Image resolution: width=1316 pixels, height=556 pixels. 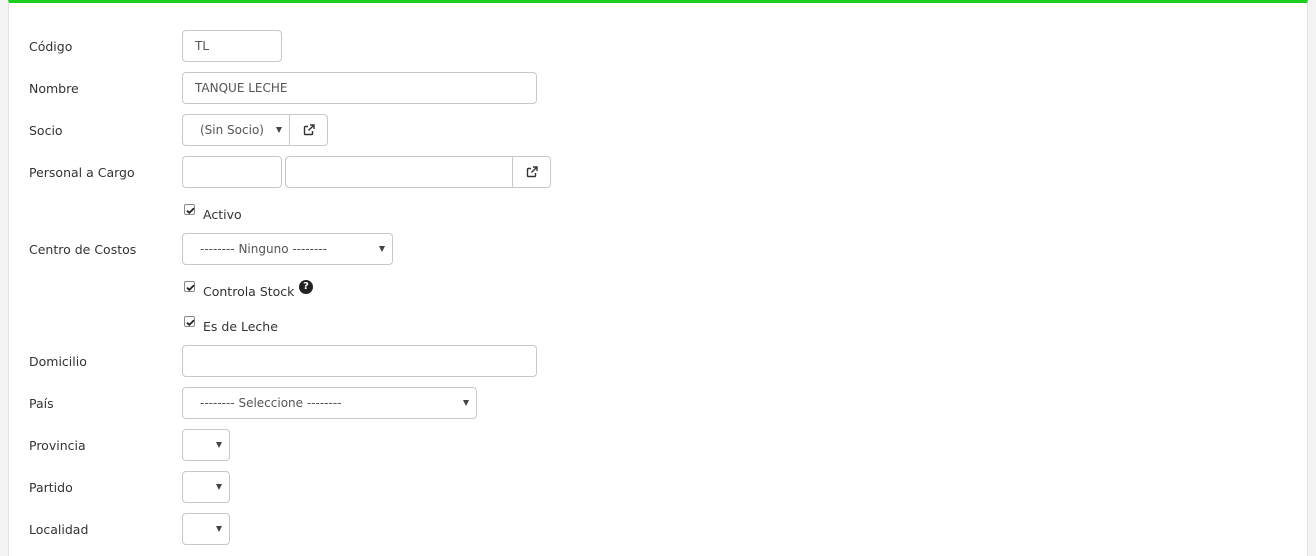 I want to click on centro-costos-select-value: -------- Ninguno --------, so click(x=263, y=249).